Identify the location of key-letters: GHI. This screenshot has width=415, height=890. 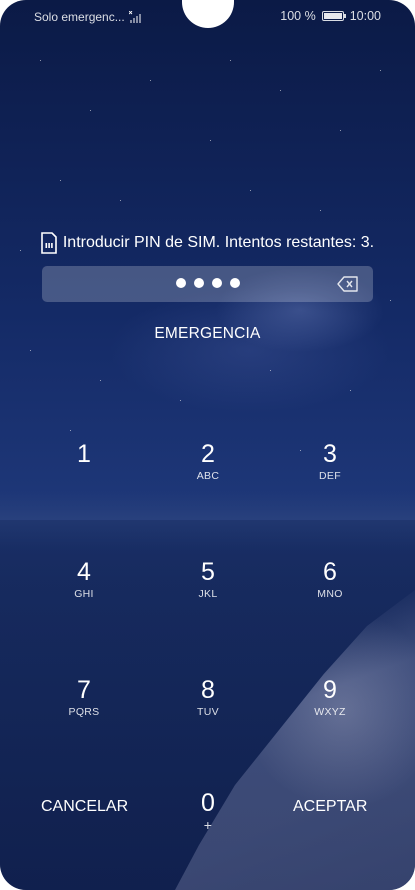
(84, 594).